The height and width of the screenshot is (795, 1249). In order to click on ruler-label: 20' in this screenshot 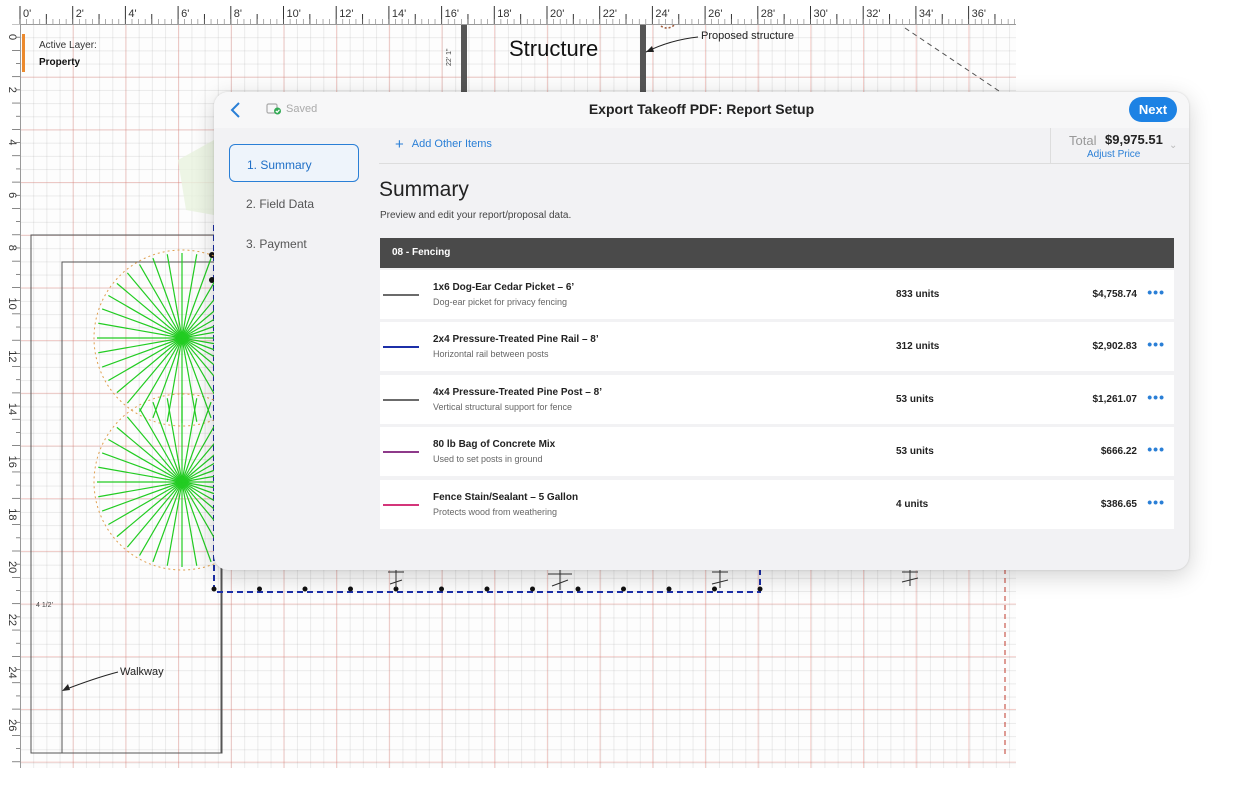, I will do `click(557, 14)`.